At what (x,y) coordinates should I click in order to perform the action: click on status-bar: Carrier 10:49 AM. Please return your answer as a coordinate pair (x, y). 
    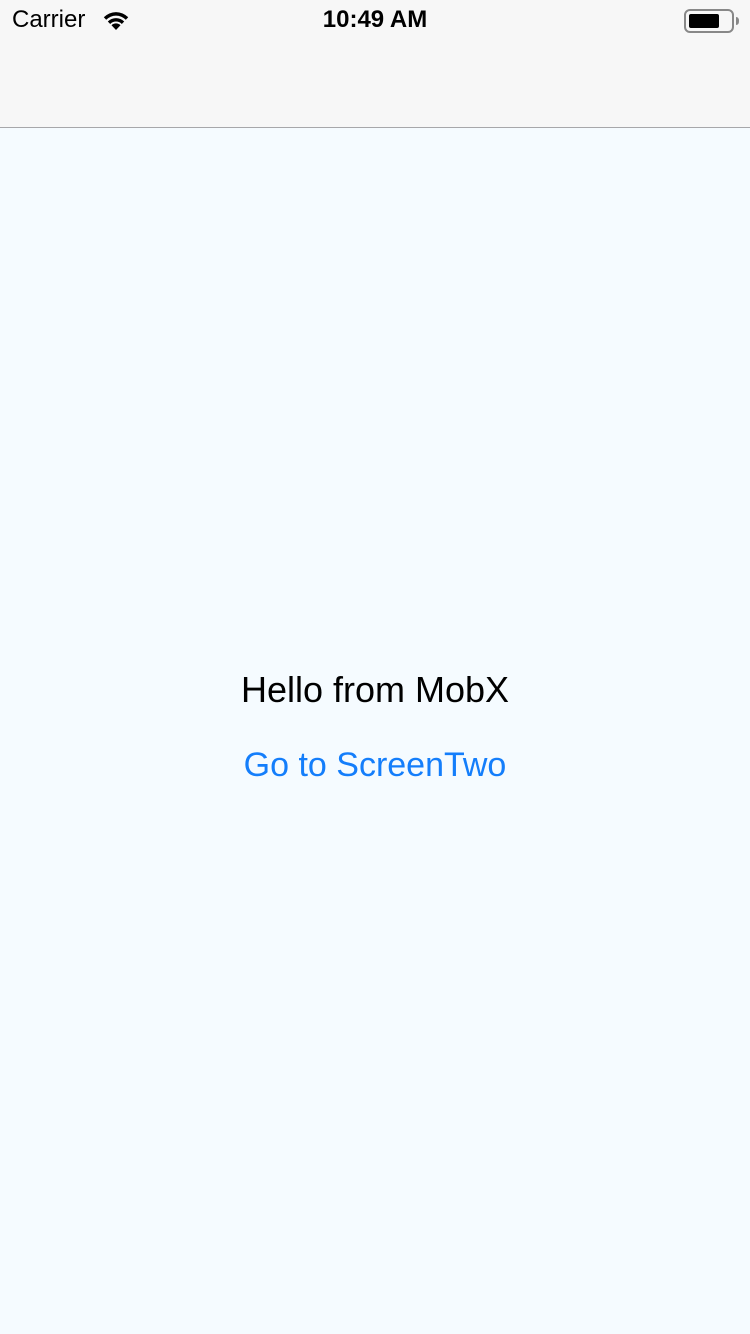
    Looking at the image, I should click on (375, 20).